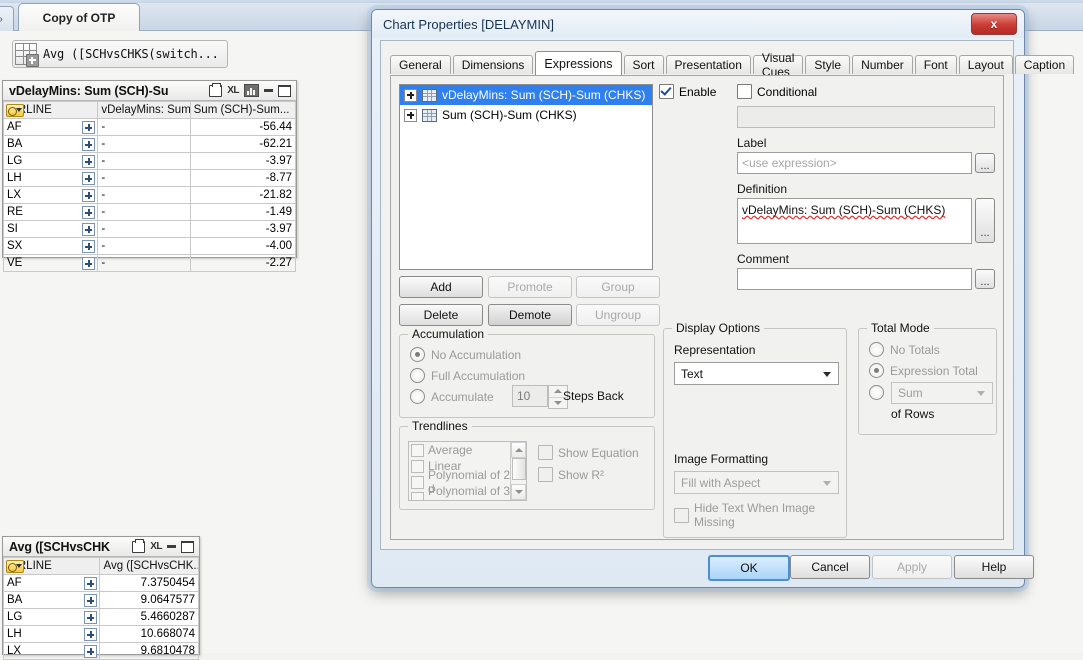 This screenshot has width=1083, height=660. Describe the element at coordinates (149, 91) in the screenshot. I see `object-caption: vDelayMins: Sum (SCH)-Su XL` at that location.